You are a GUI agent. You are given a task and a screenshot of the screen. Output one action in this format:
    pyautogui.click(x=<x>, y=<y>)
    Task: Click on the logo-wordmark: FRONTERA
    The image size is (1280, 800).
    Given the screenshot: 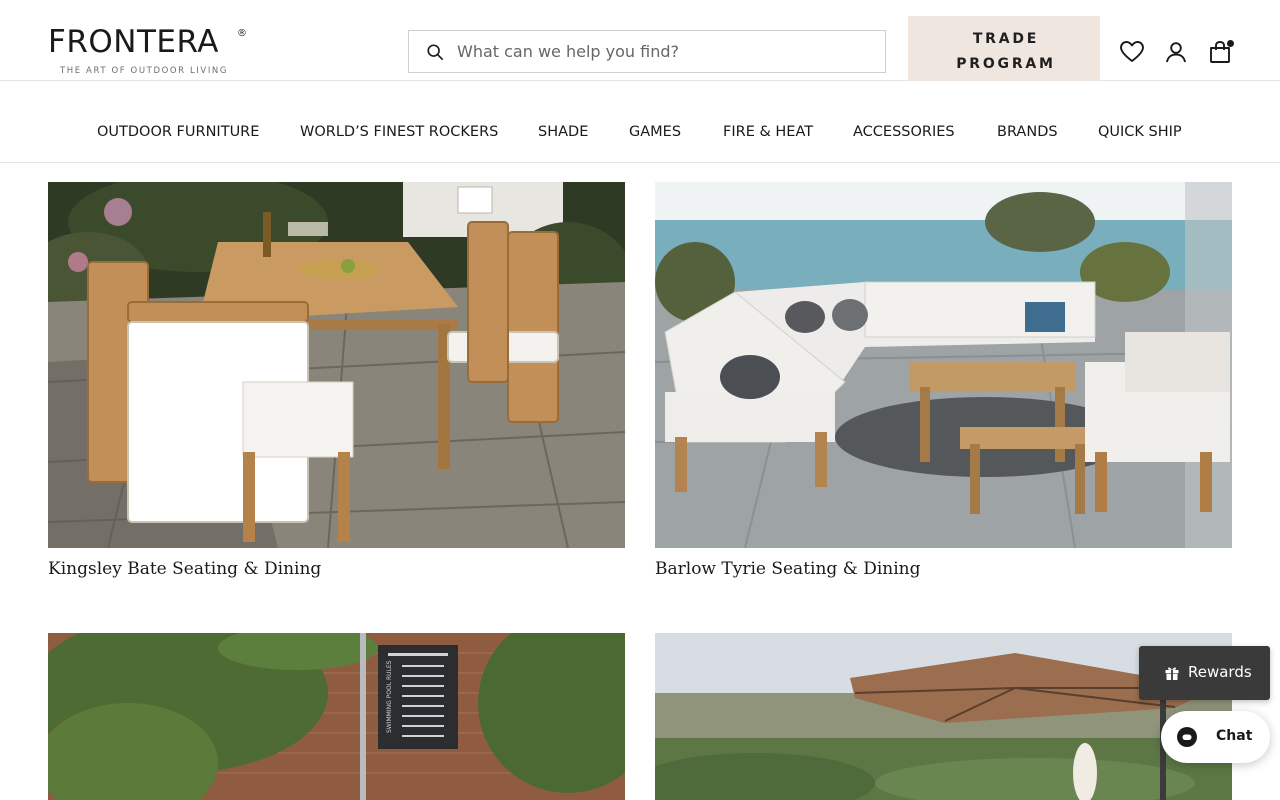 What is the action you would take?
    pyautogui.click(x=133, y=42)
    